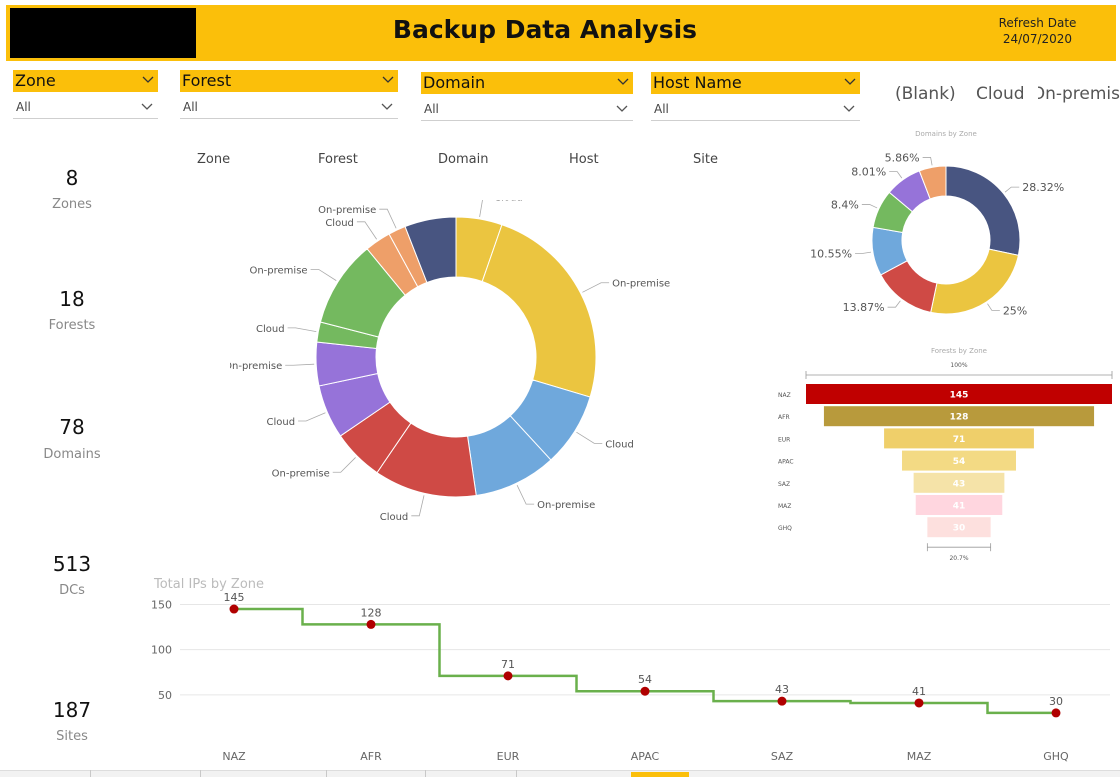 The image size is (1120, 777). I want to click on step-chart-line, so click(645, 661).